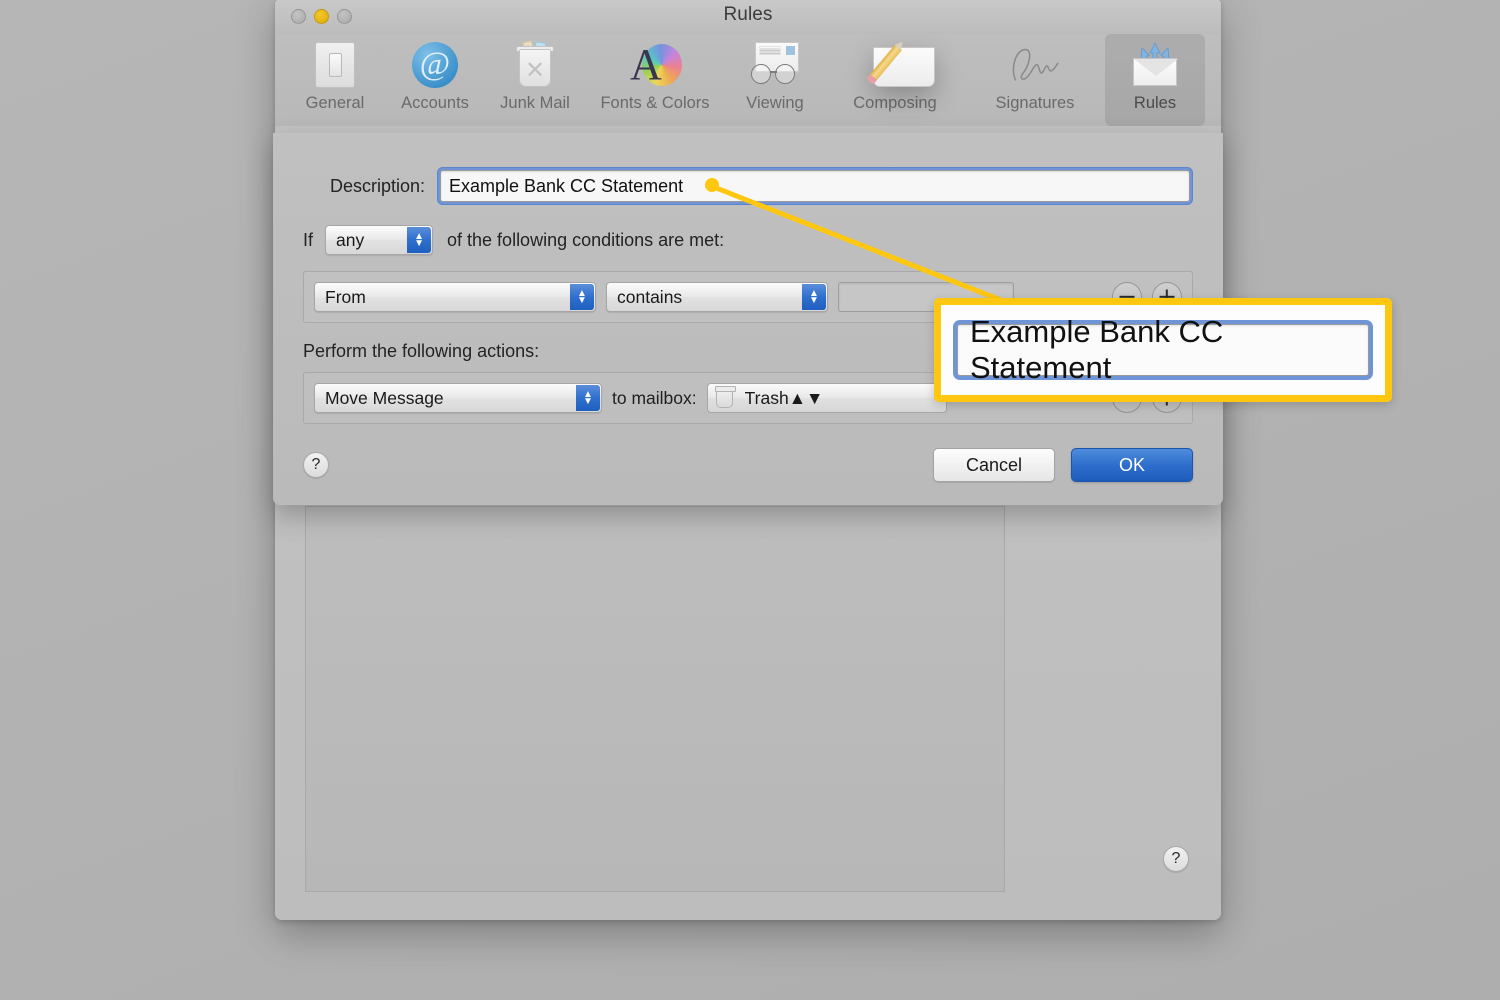  Describe the element at coordinates (748, 465) in the screenshot. I see `sheet-footer: ? Cancel OK` at that location.